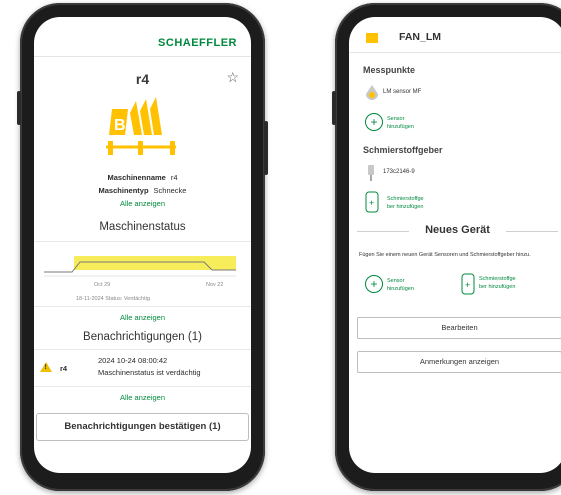 The image size is (561, 495). What do you see at coordinates (459, 362) in the screenshot?
I see `show-notes-button: Anmerkungen anzeigen` at bounding box center [459, 362].